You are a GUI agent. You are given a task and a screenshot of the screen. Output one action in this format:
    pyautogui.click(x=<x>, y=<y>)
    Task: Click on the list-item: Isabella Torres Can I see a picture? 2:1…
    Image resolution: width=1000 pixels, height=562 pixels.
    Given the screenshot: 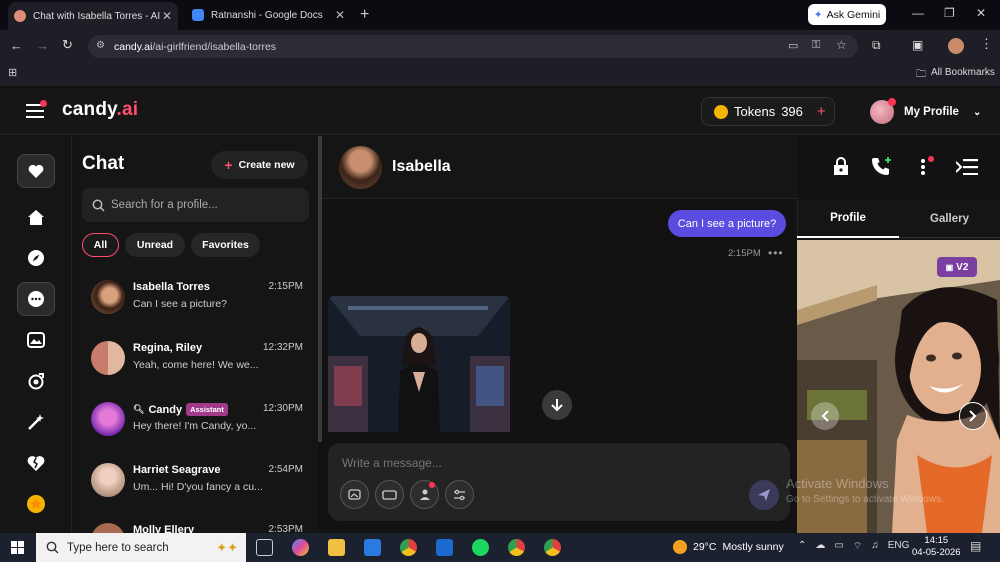 What is the action you would take?
    pyautogui.click(x=197, y=300)
    